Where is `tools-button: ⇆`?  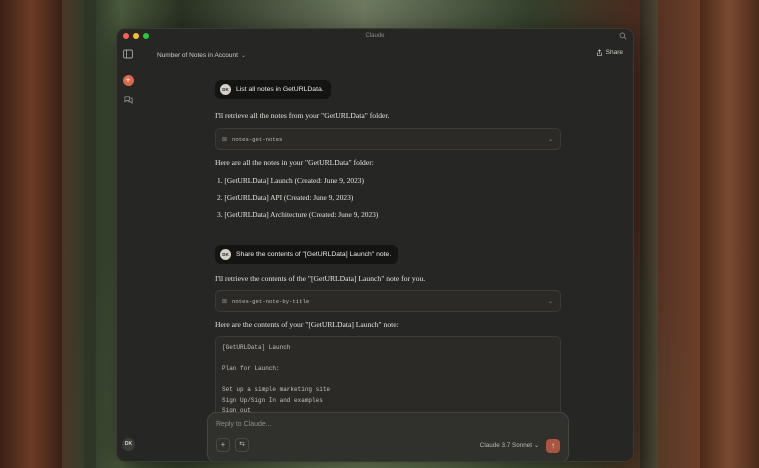 tools-button: ⇆ is located at coordinates (242, 445).